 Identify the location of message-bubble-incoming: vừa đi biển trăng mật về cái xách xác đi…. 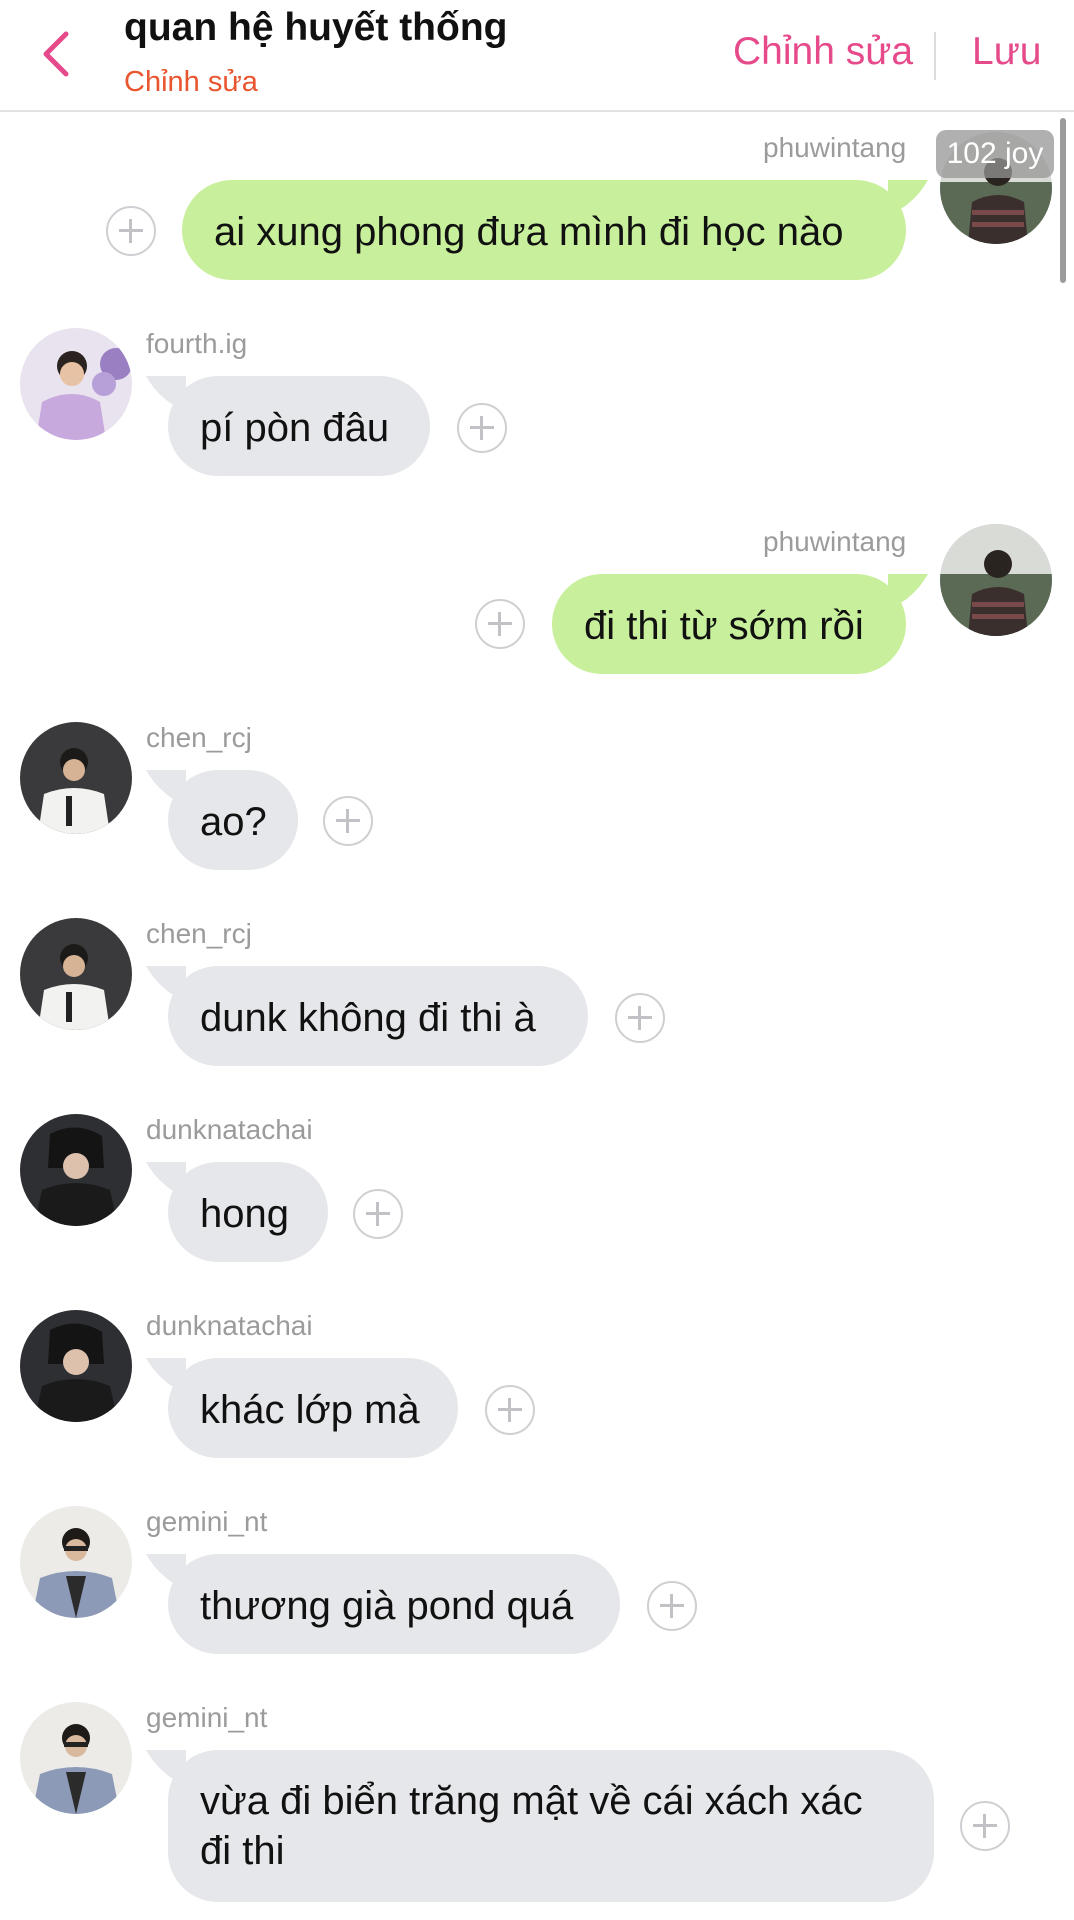
(540, 1826).